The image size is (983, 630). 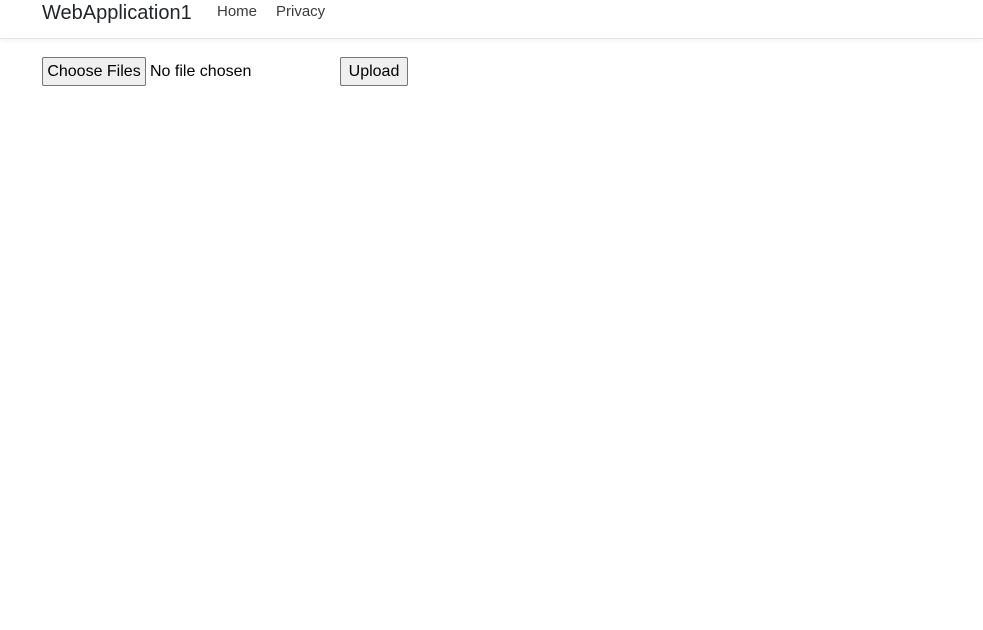 What do you see at coordinates (94, 71) in the screenshot?
I see `choose-files-button: Choose Files` at bounding box center [94, 71].